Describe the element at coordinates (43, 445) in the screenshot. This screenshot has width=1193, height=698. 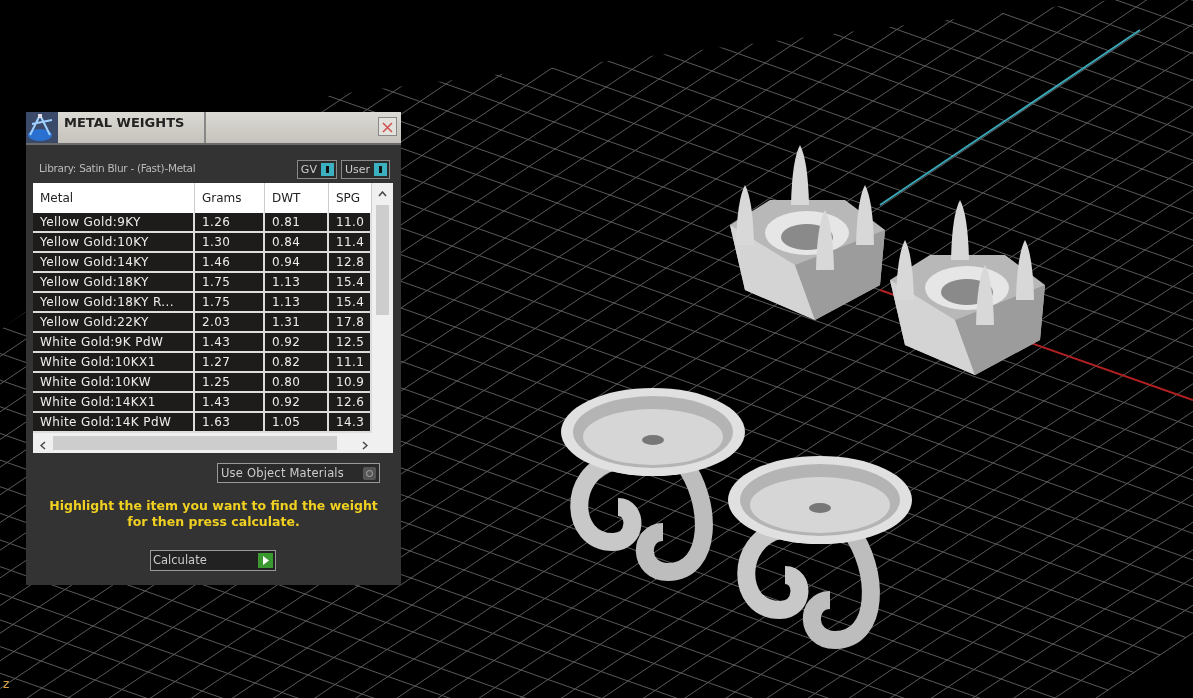
I see `scroll-left-icon` at that location.